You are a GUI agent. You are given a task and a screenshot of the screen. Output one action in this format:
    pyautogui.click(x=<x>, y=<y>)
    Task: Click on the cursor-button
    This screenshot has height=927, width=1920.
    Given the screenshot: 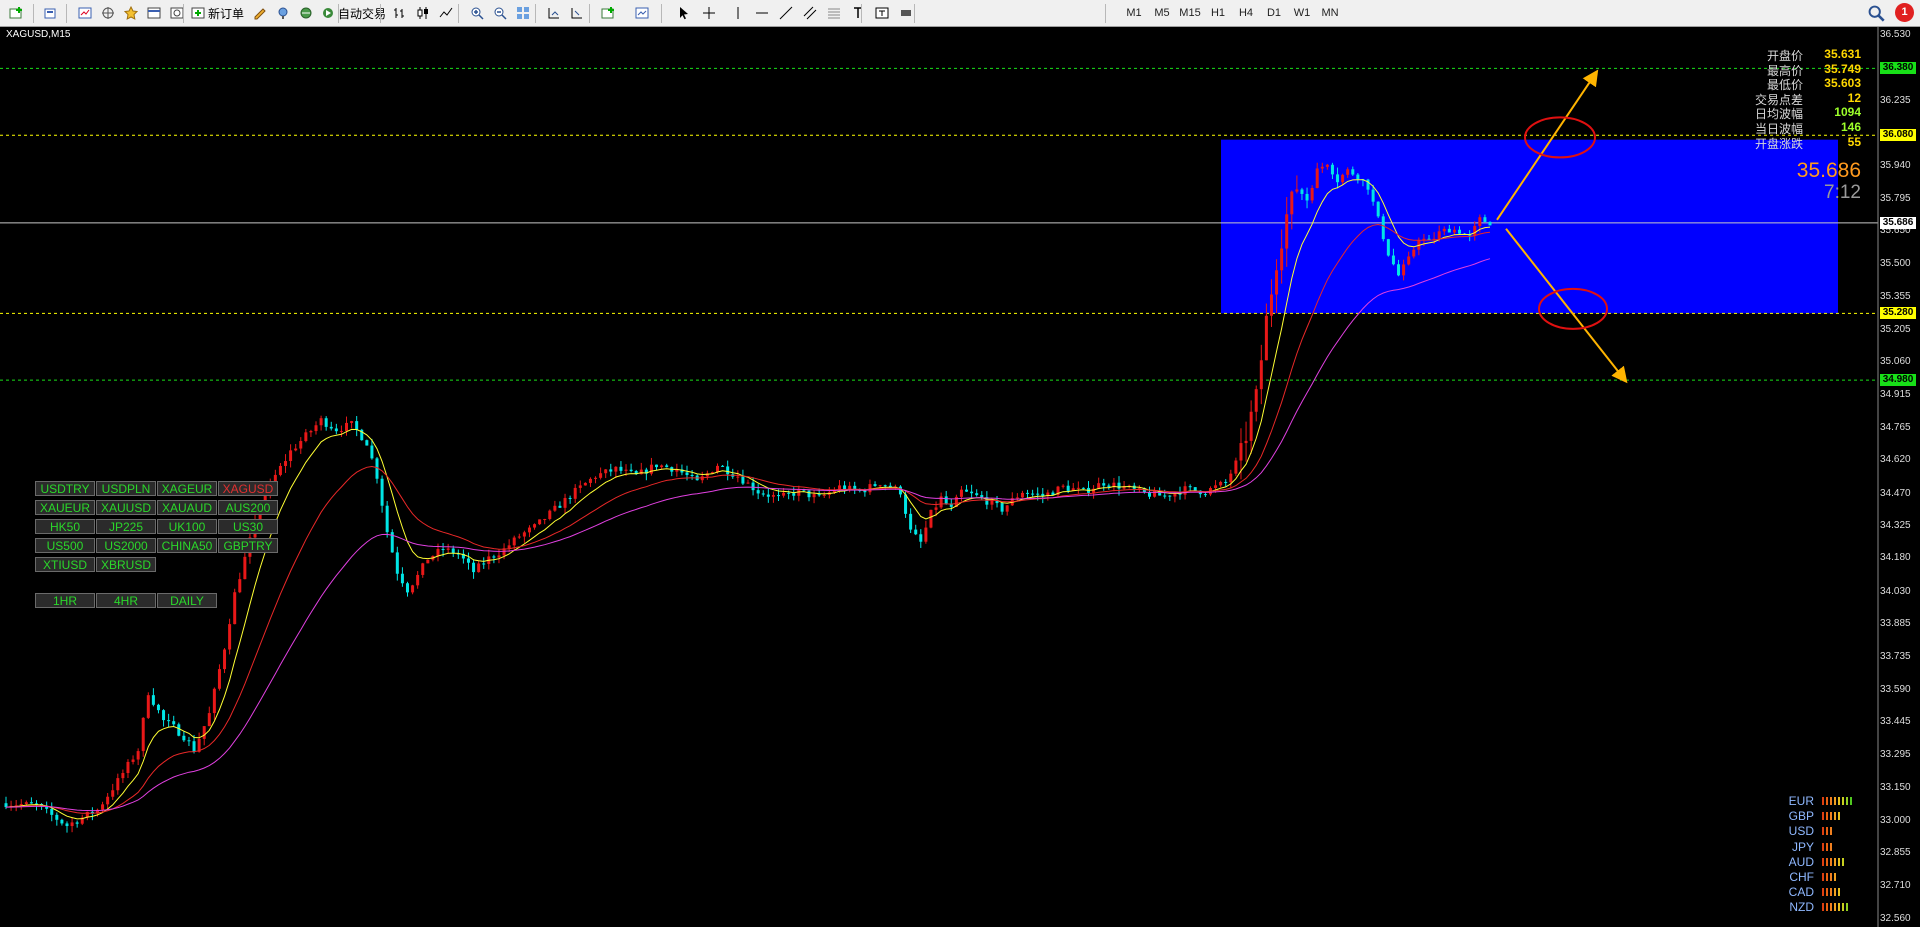 What is the action you would take?
    pyautogui.click(x=684, y=13)
    